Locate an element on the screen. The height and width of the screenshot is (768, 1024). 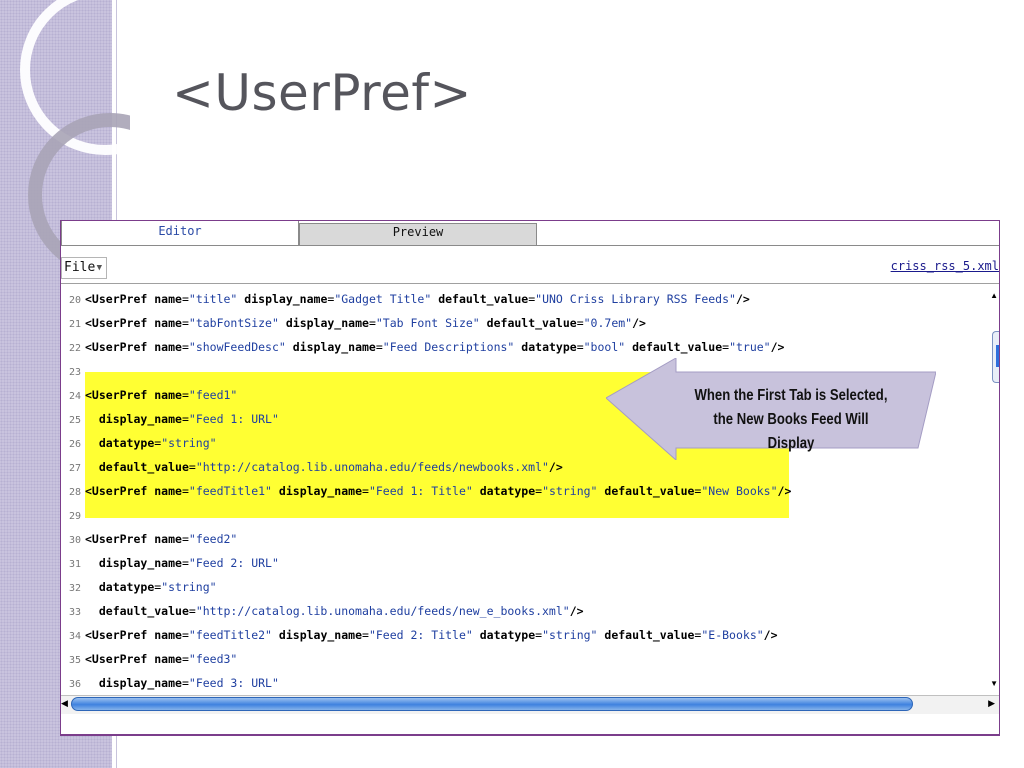
line-number: 22 is located at coordinates (74, 348).